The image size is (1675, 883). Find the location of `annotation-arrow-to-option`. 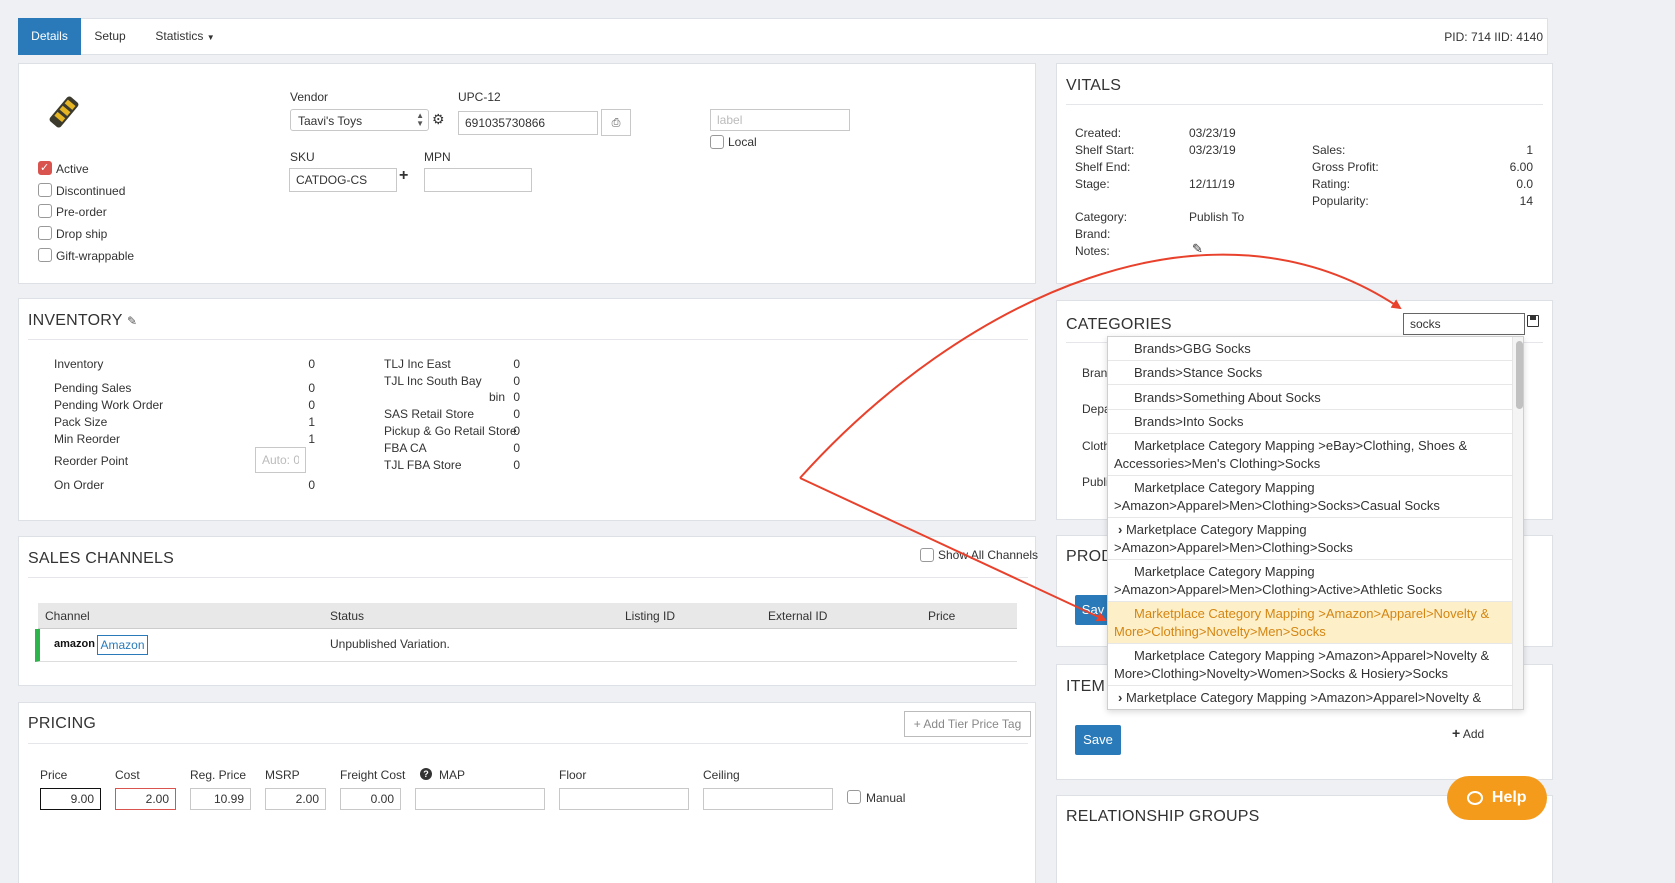

annotation-arrow-to-option is located at coordinates (953, 549).